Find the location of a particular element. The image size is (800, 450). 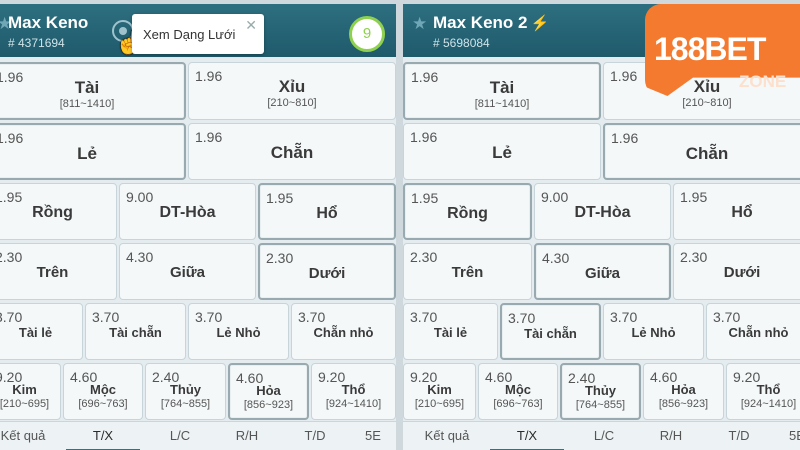

bet-label: Chẵn nhỏ is located at coordinates (758, 332).